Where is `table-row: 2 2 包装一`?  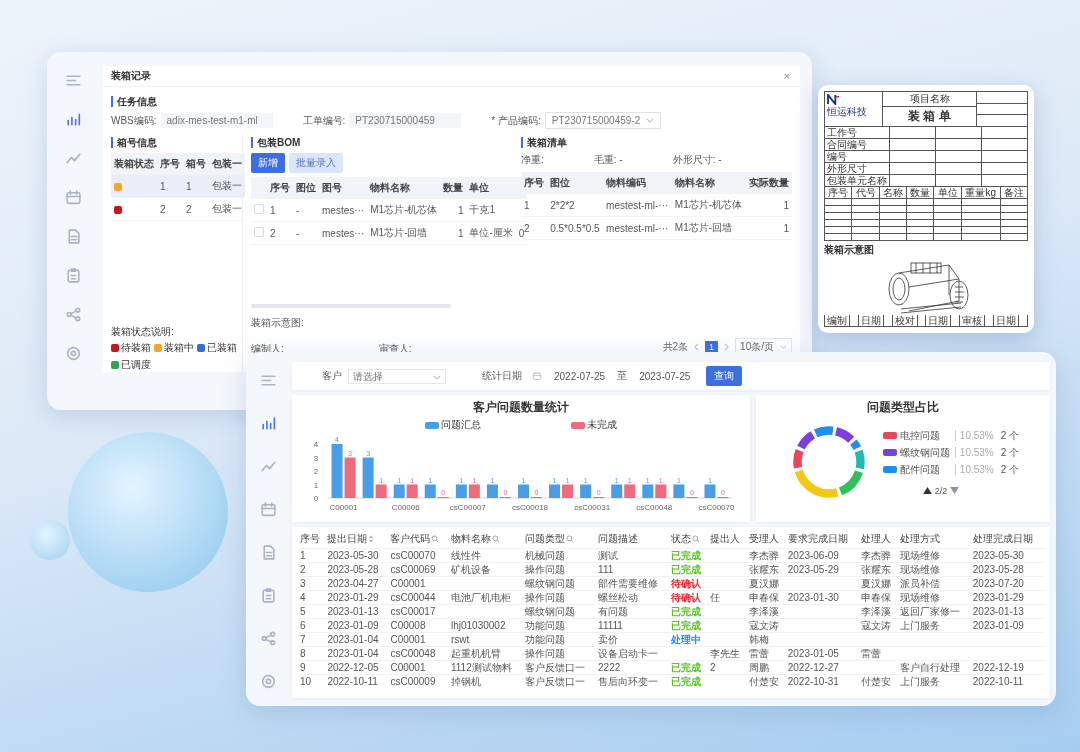 table-row: 2 2 包装一 is located at coordinates (178, 209).